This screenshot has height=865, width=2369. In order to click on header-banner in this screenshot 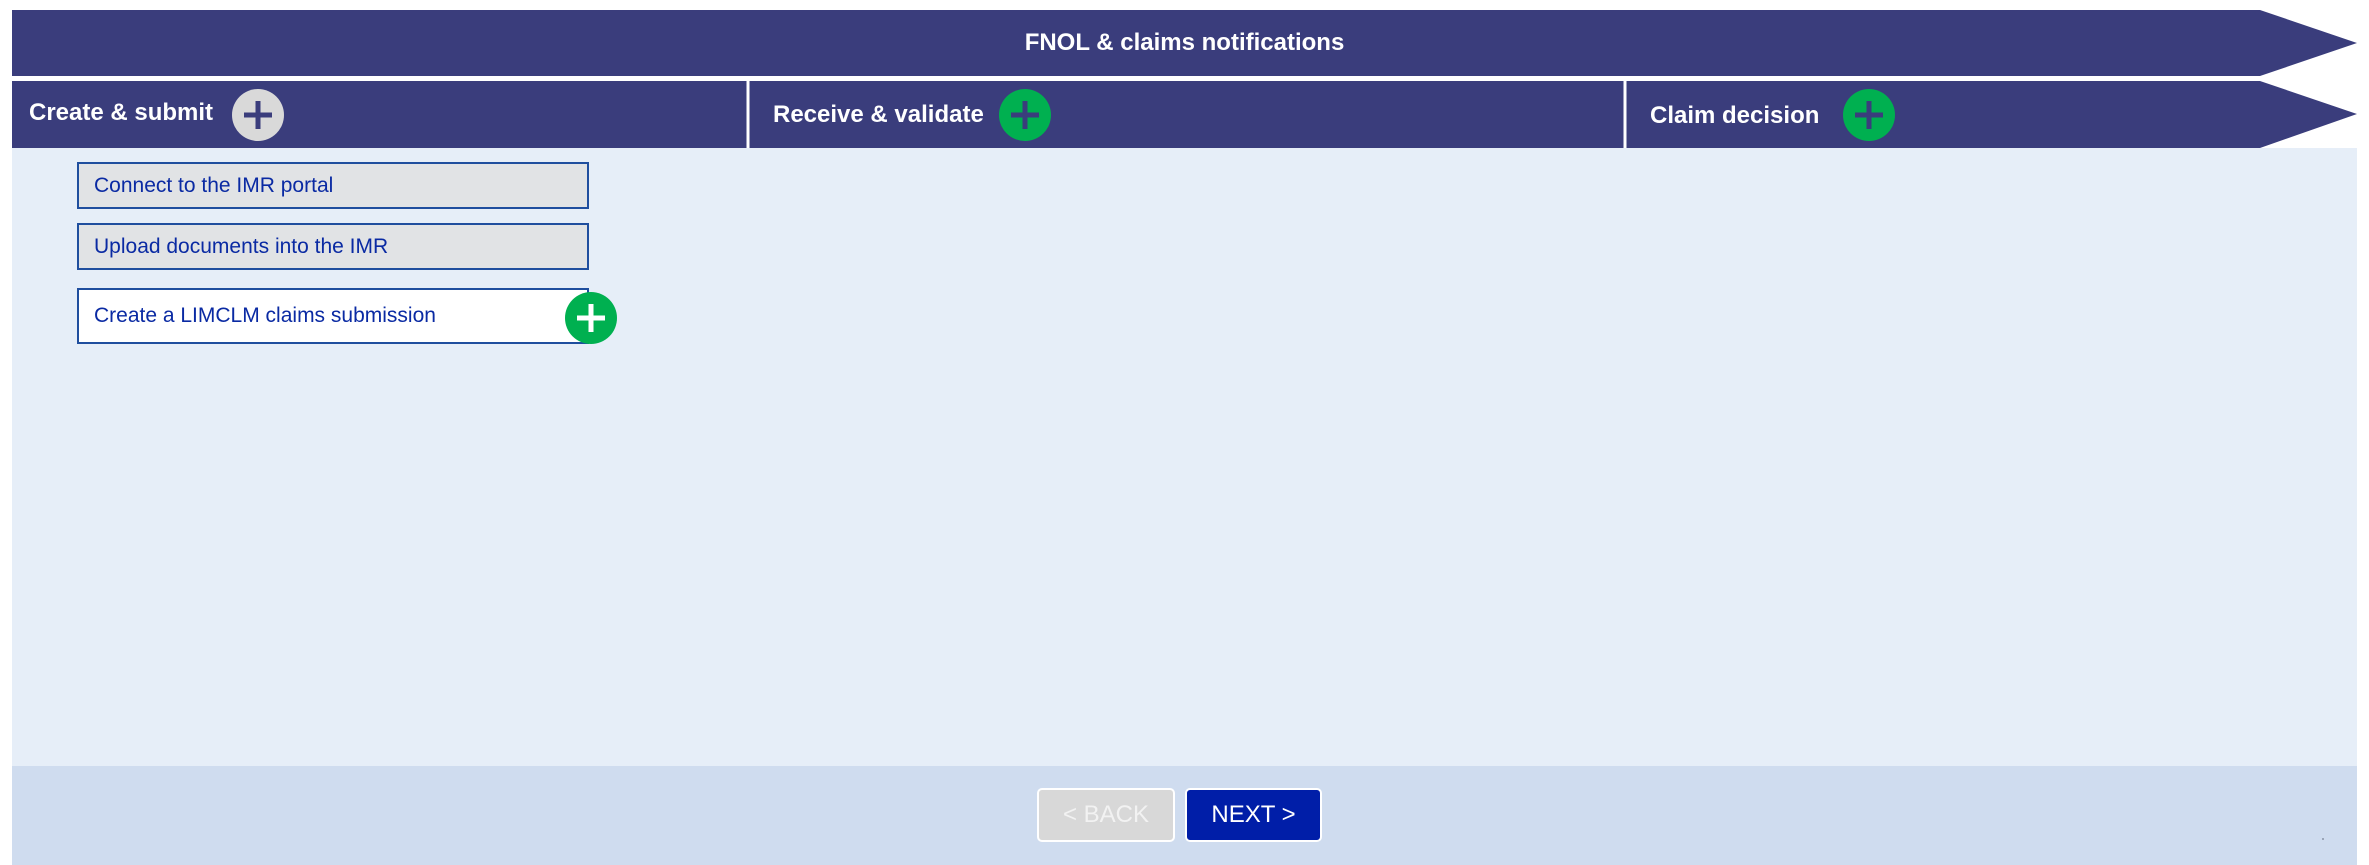, I will do `click(1184, 43)`.